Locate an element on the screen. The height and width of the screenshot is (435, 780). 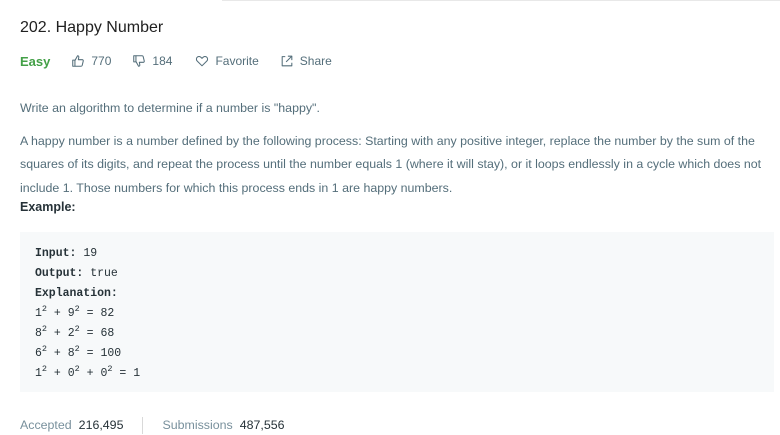
thumbs-down-icon is located at coordinates (139, 61).